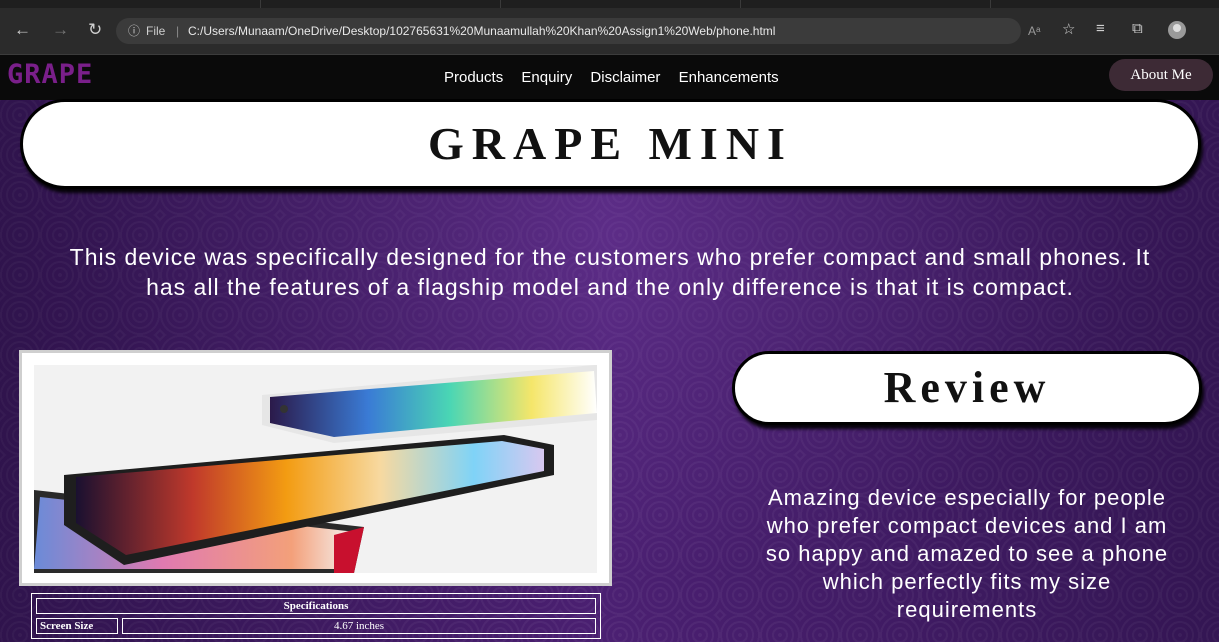 The width and height of the screenshot is (1219, 642). I want to click on specifications-table: Specifications Screen Size 4.67 inches, so click(316, 616).